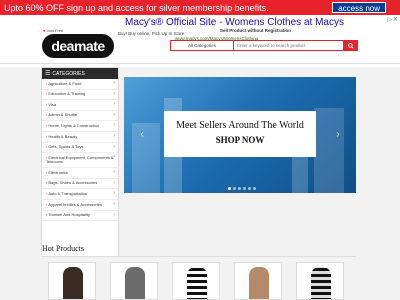  What do you see at coordinates (75, 204) in the screenshot?
I see `sidebar-item-label: Apparel,textiles & Accessories` at bounding box center [75, 204].